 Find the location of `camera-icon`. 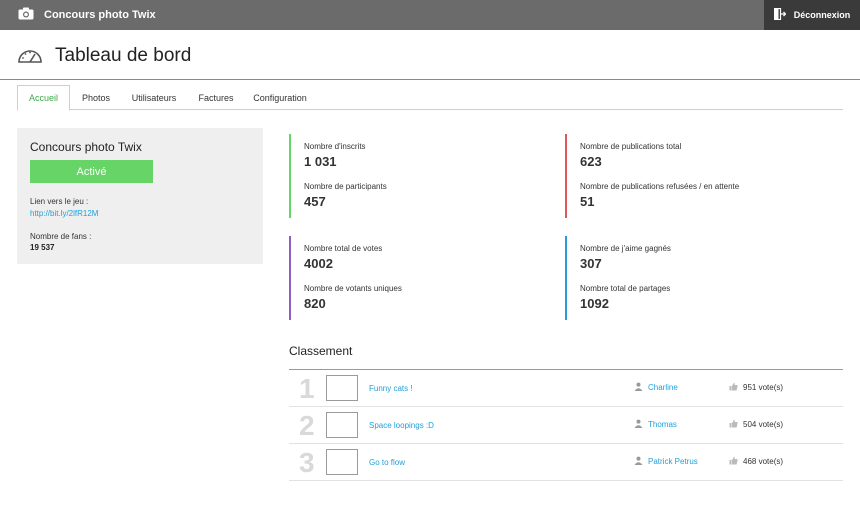

camera-icon is located at coordinates (26, 15).